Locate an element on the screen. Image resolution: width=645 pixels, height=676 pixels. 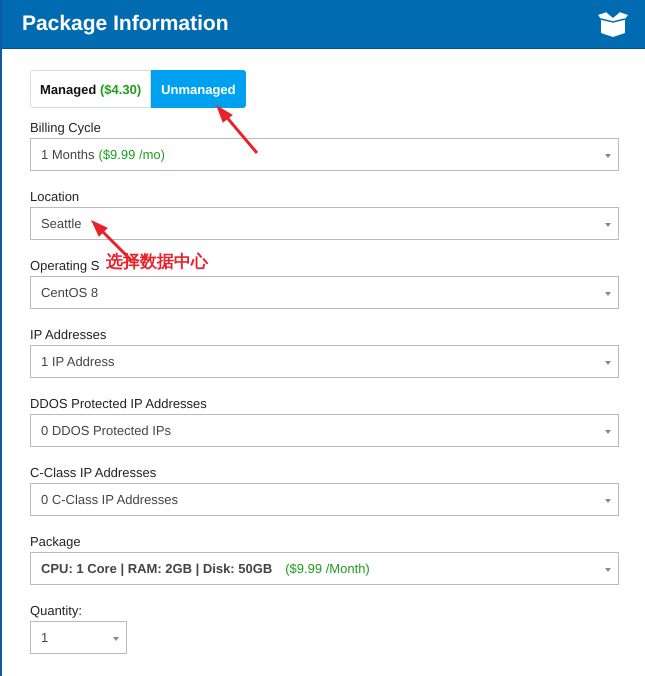
annotation-arrow is located at coordinates (237, 130).